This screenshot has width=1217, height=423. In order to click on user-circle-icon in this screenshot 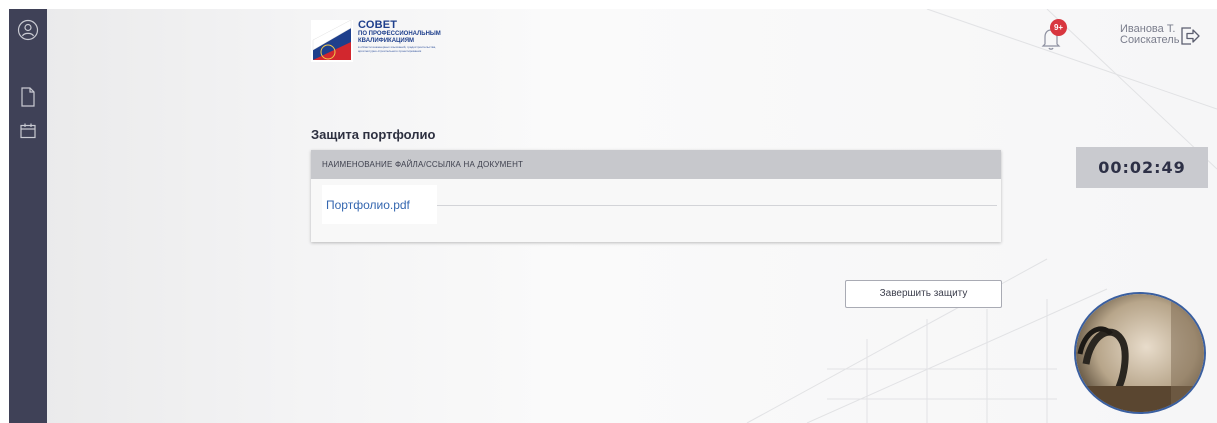, I will do `click(28, 30)`.